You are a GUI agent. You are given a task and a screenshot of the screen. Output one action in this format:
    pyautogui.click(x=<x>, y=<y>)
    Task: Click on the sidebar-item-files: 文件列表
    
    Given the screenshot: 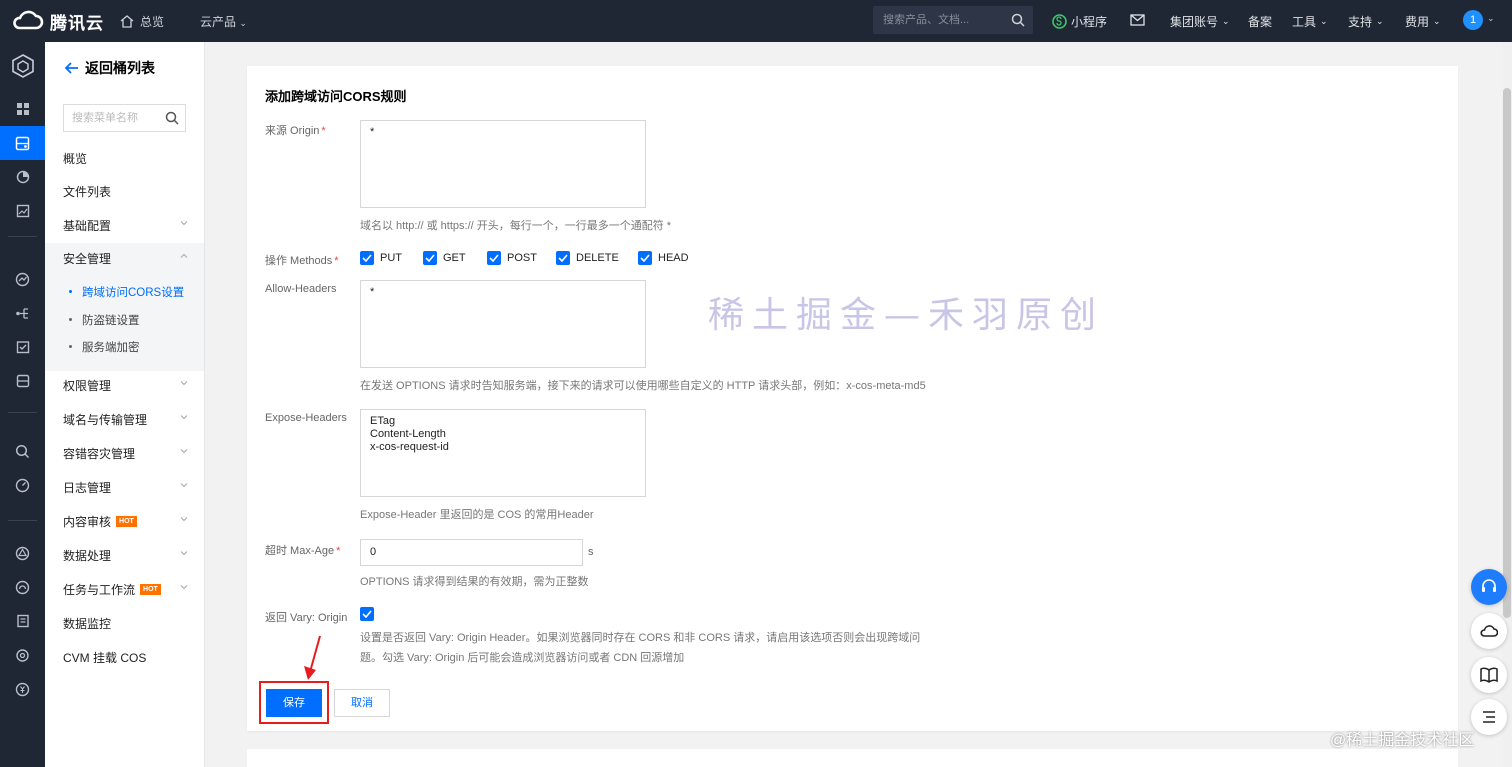 What is the action you would take?
    pyautogui.click(x=124, y=191)
    